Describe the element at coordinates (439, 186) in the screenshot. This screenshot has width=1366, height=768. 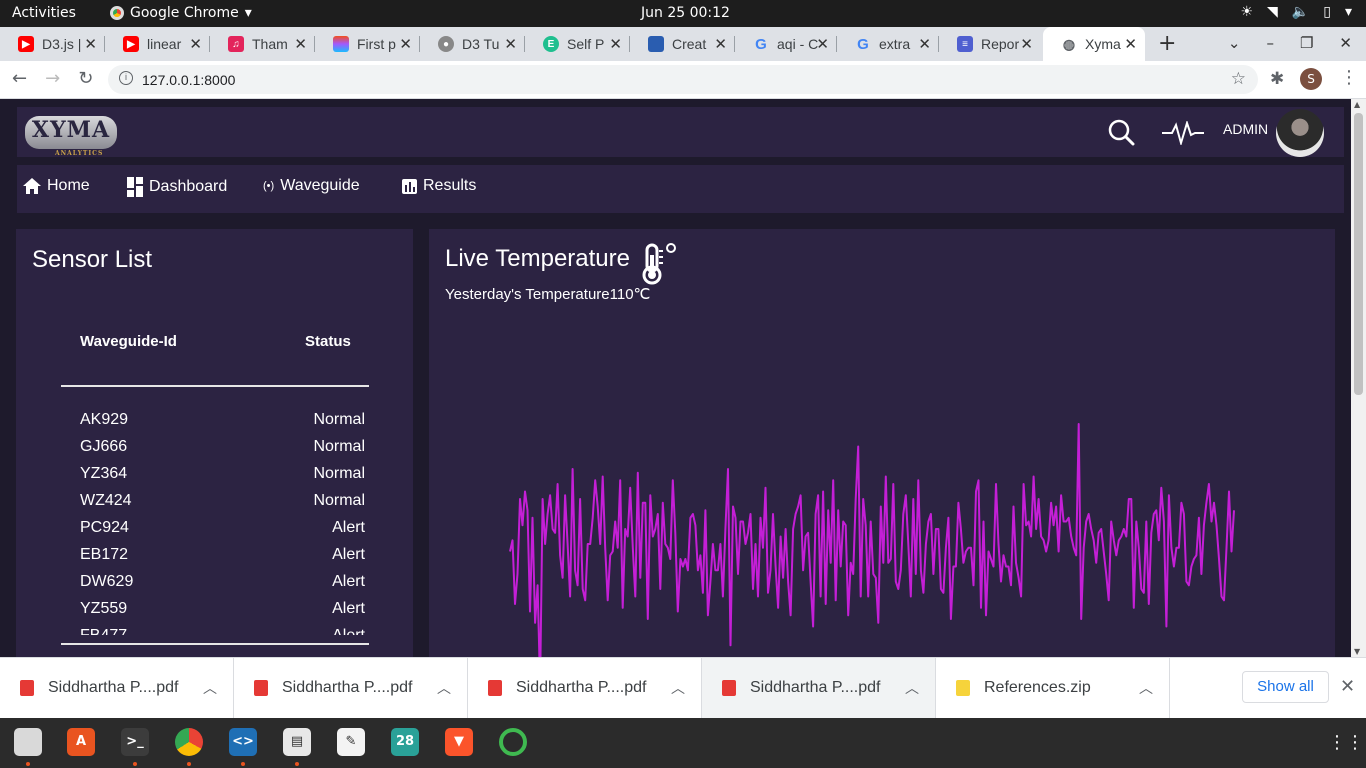
I see `nav-results: Results` at that location.